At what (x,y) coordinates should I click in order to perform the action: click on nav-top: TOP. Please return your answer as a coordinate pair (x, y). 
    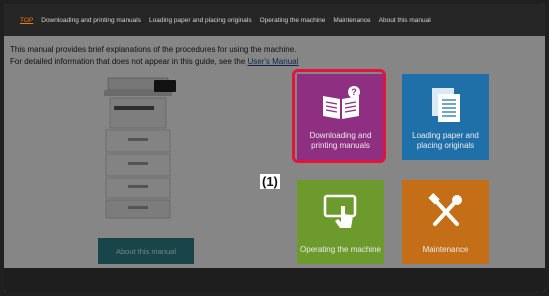
    Looking at the image, I should click on (26, 20).